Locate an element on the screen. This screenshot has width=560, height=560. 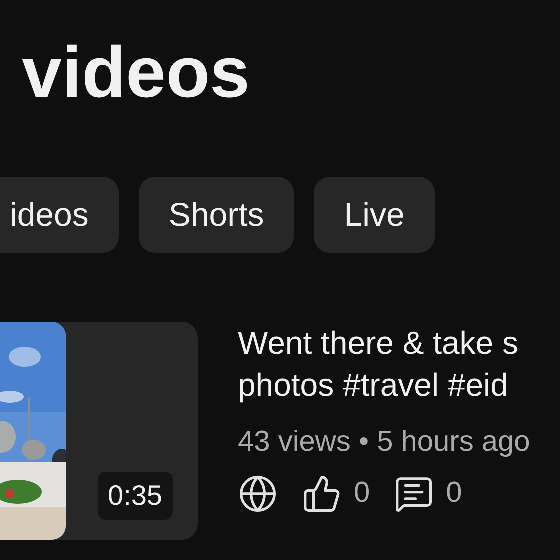
filter-chip: Shorts is located at coordinates (216, 215).